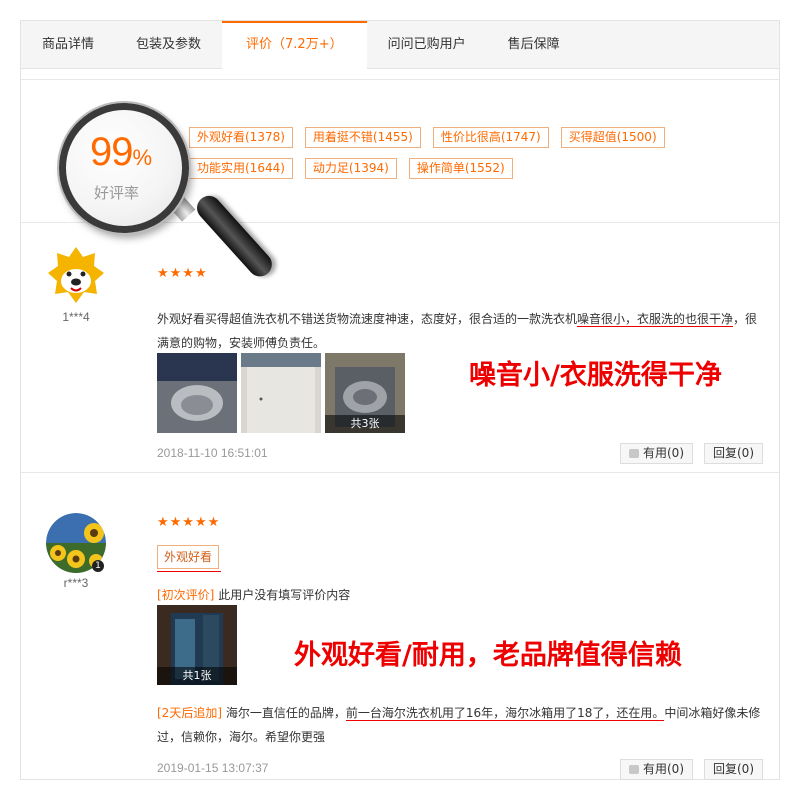 This screenshot has height=800, width=800. Describe the element at coordinates (350, 168) in the screenshot. I see `review-tag: 动力足(1394)` at that location.